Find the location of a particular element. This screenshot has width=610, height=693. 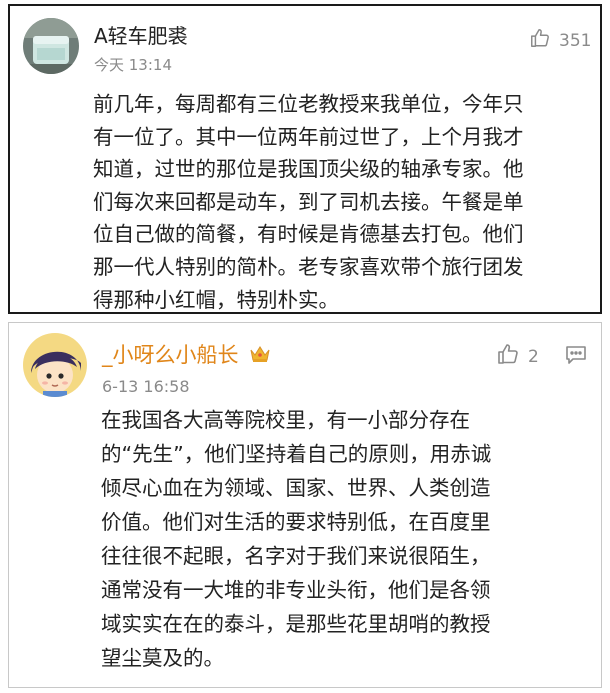

like-count: 2 is located at coordinates (533, 356).